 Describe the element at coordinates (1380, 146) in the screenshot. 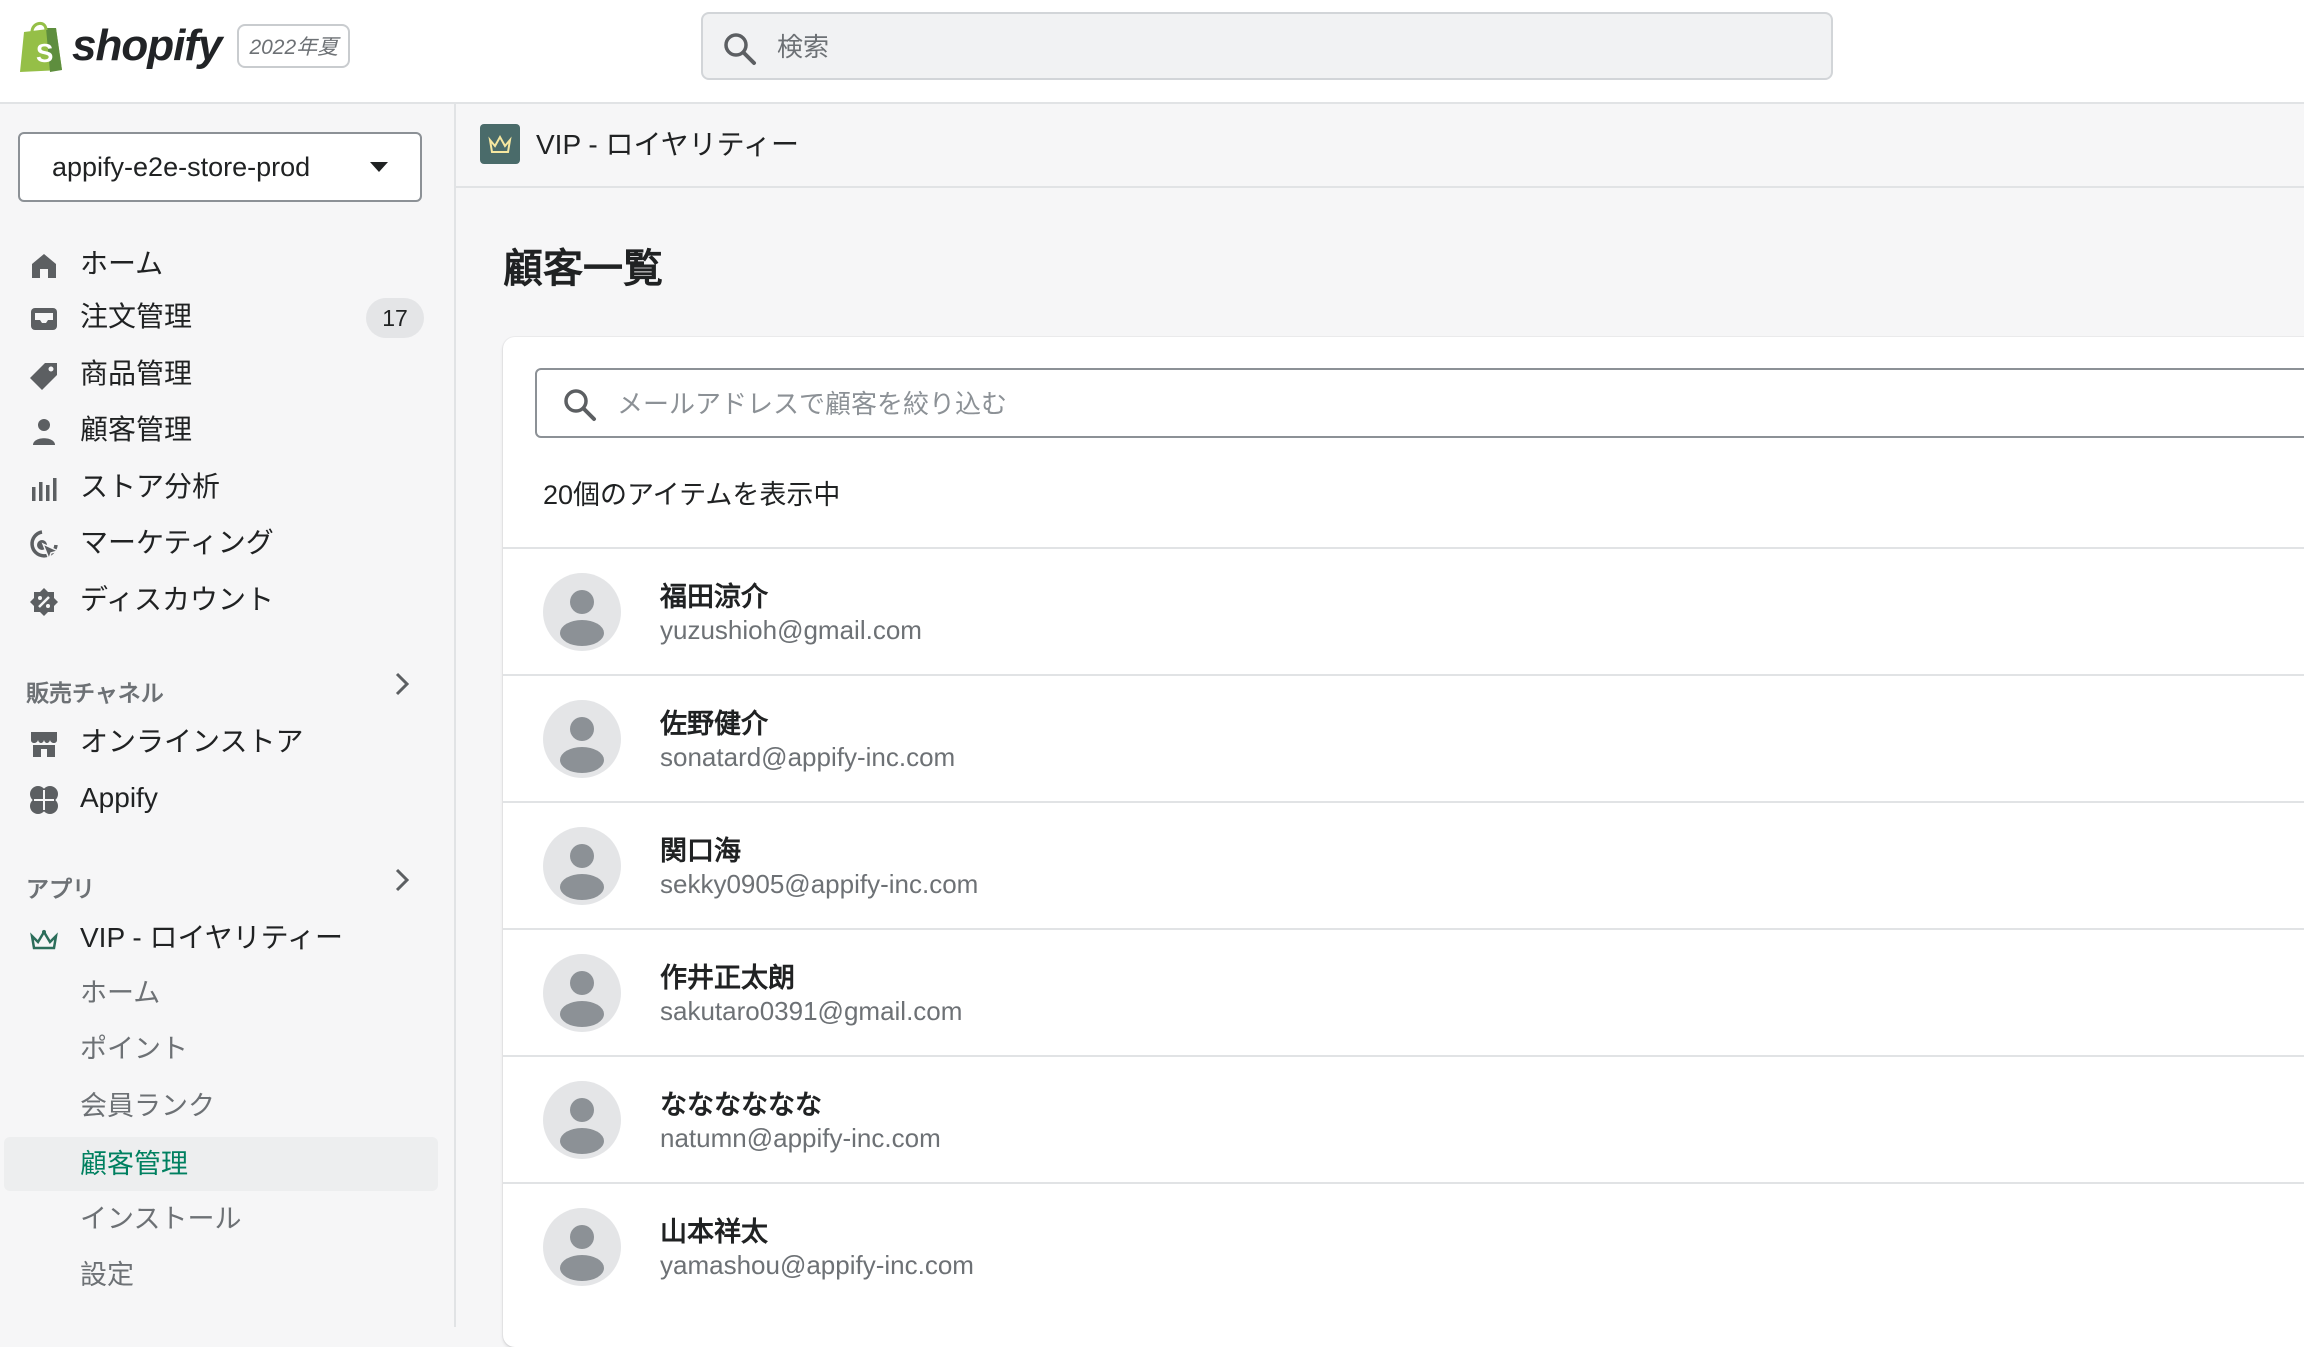

I see `app-title-bar: VIP - ロイヤリティー` at that location.